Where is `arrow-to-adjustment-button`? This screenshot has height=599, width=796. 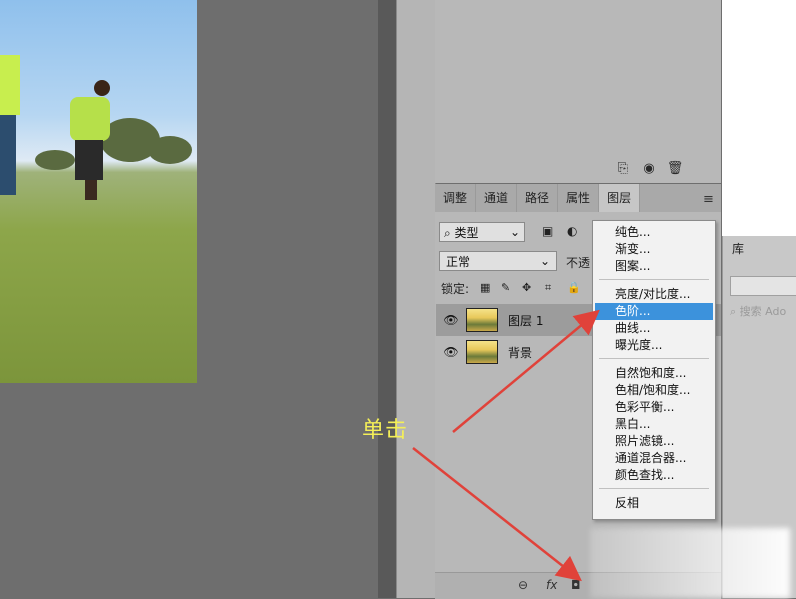 arrow-to-adjustment-button is located at coordinates (497, 514).